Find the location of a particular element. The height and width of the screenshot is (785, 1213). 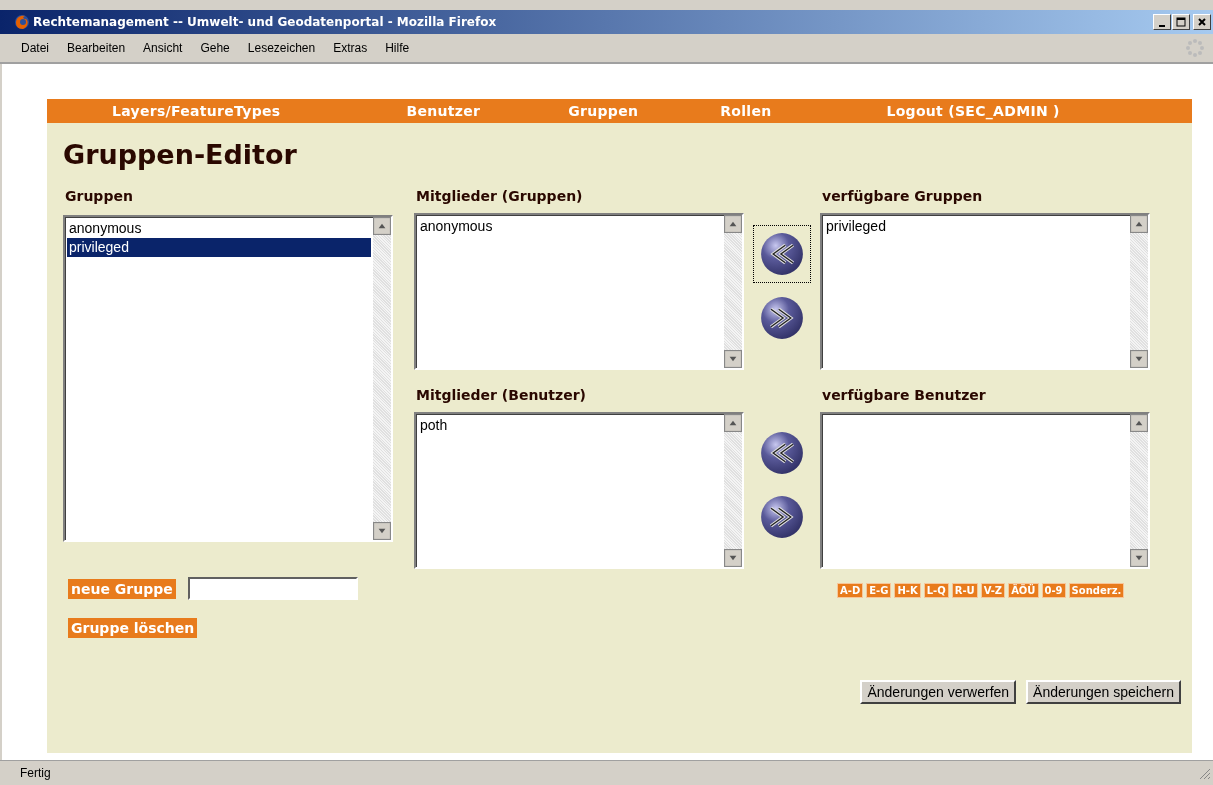

menu-item: Extras is located at coordinates (350, 48).